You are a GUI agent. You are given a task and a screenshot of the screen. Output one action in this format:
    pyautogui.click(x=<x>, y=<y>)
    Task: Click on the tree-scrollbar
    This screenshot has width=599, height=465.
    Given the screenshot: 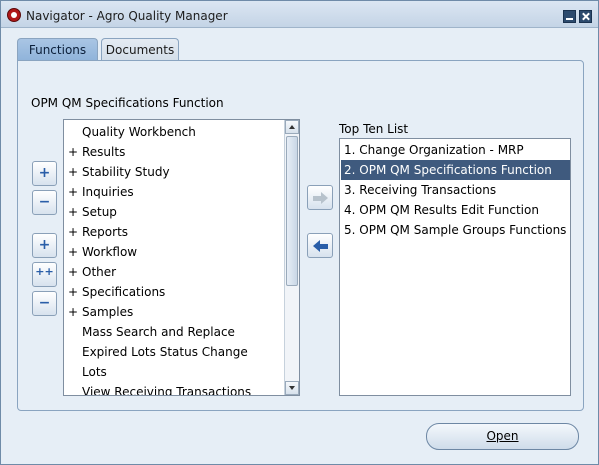 What is the action you would take?
    pyautogui.click(x=291, y=257)
    